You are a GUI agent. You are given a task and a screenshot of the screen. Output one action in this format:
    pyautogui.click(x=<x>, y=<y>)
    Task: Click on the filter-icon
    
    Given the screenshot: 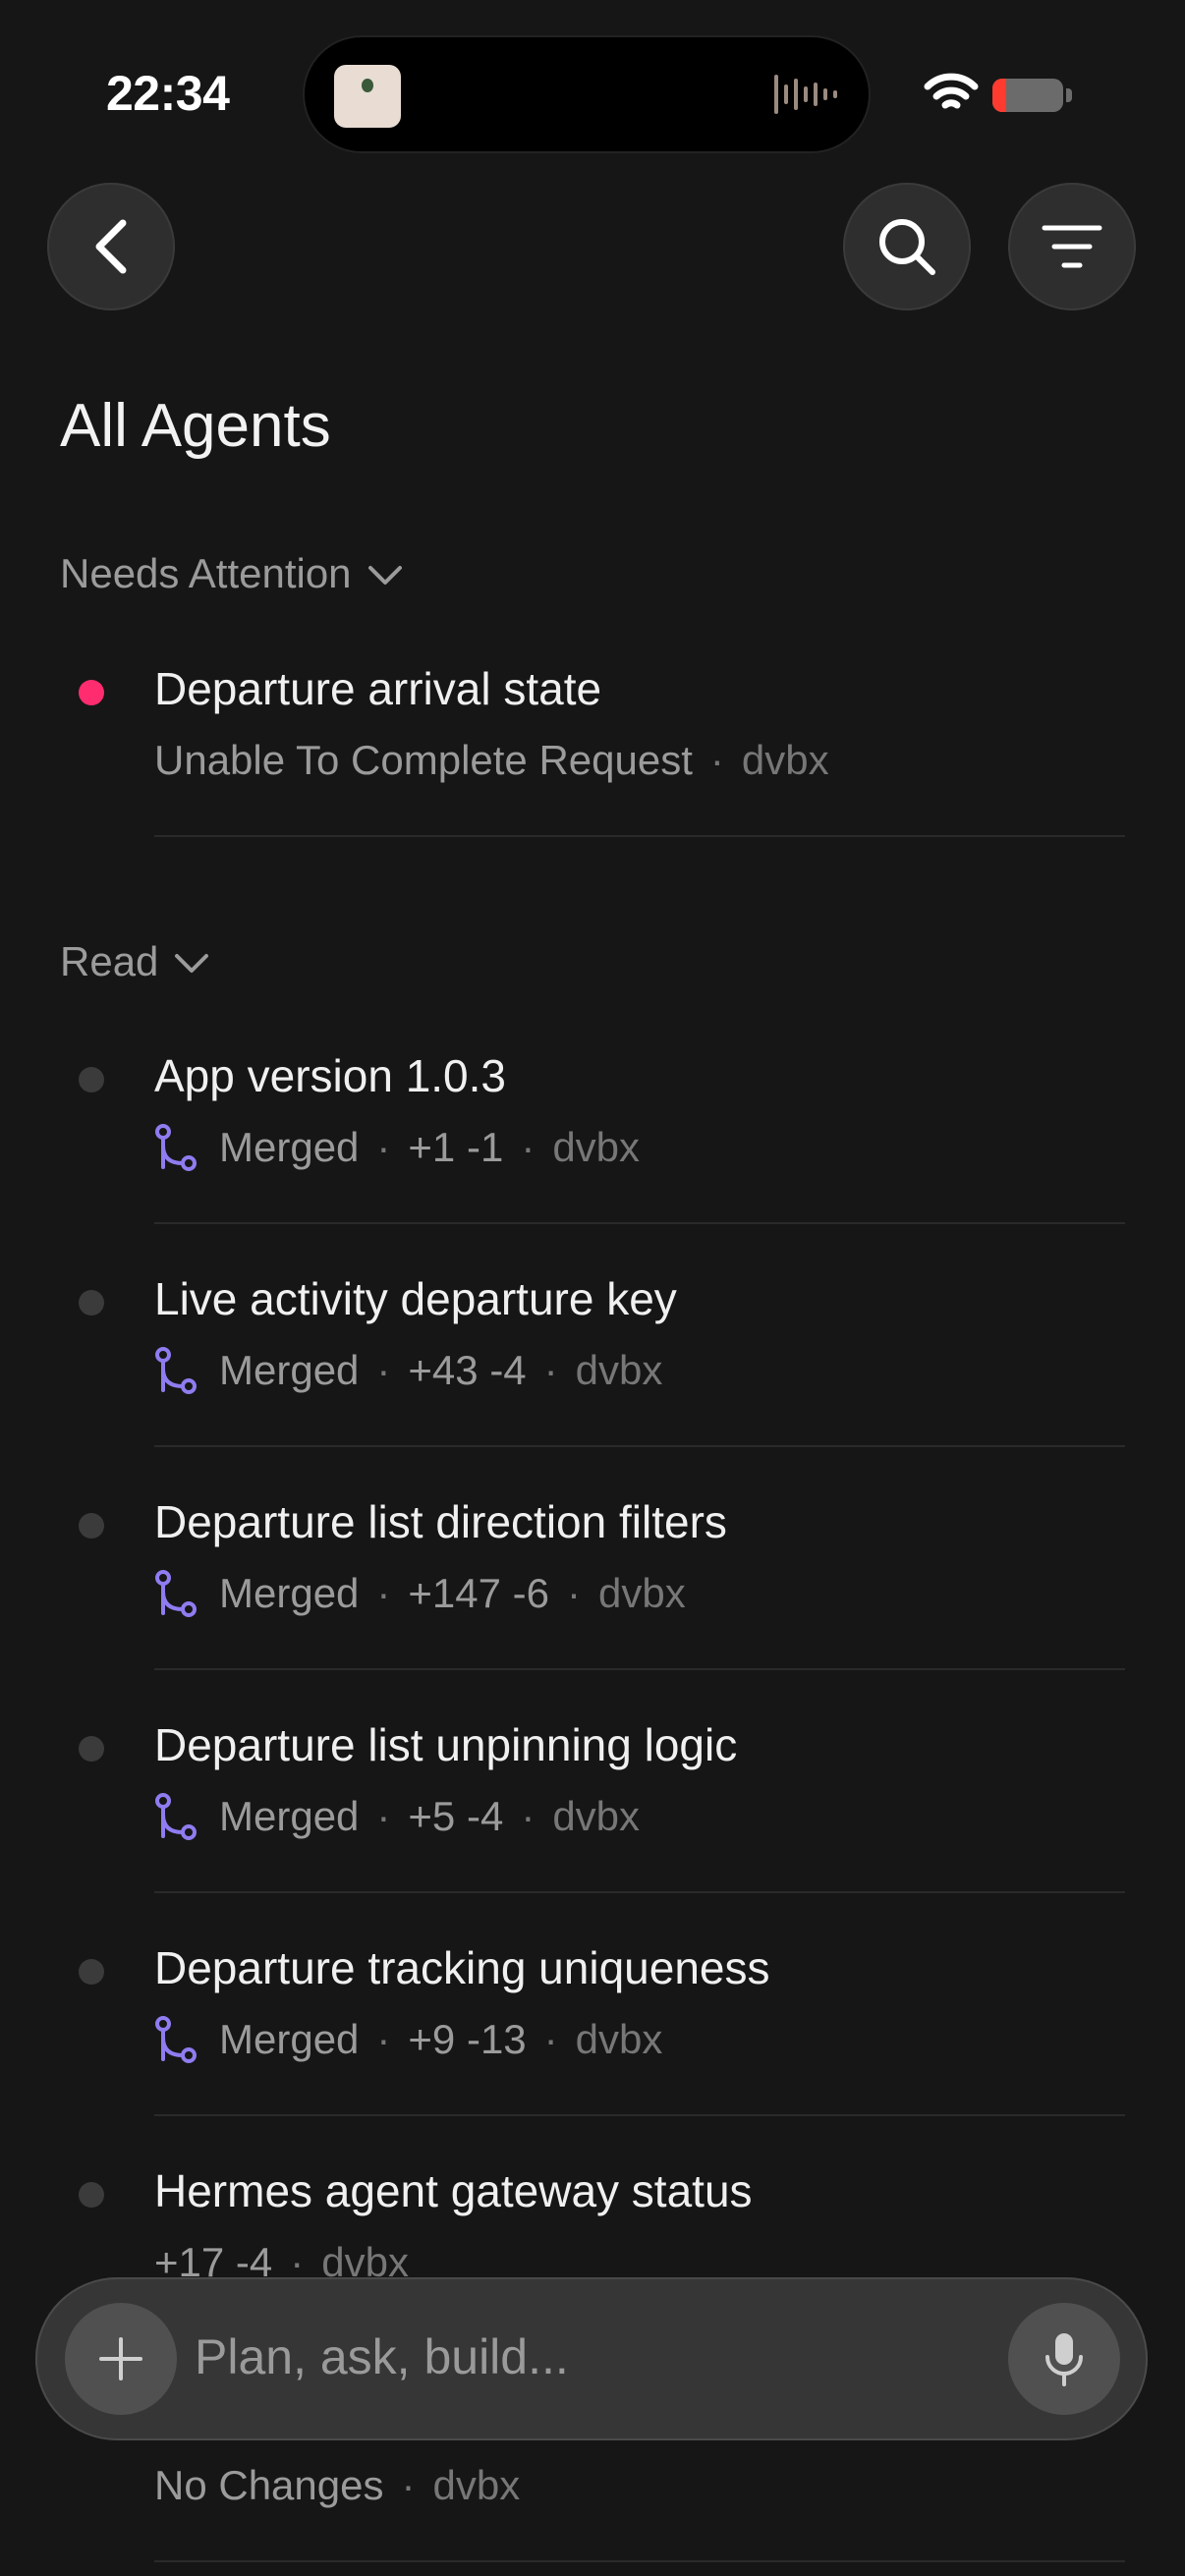 What is the action you would take?
    pyautogui.click(x=1072, y=246)
    